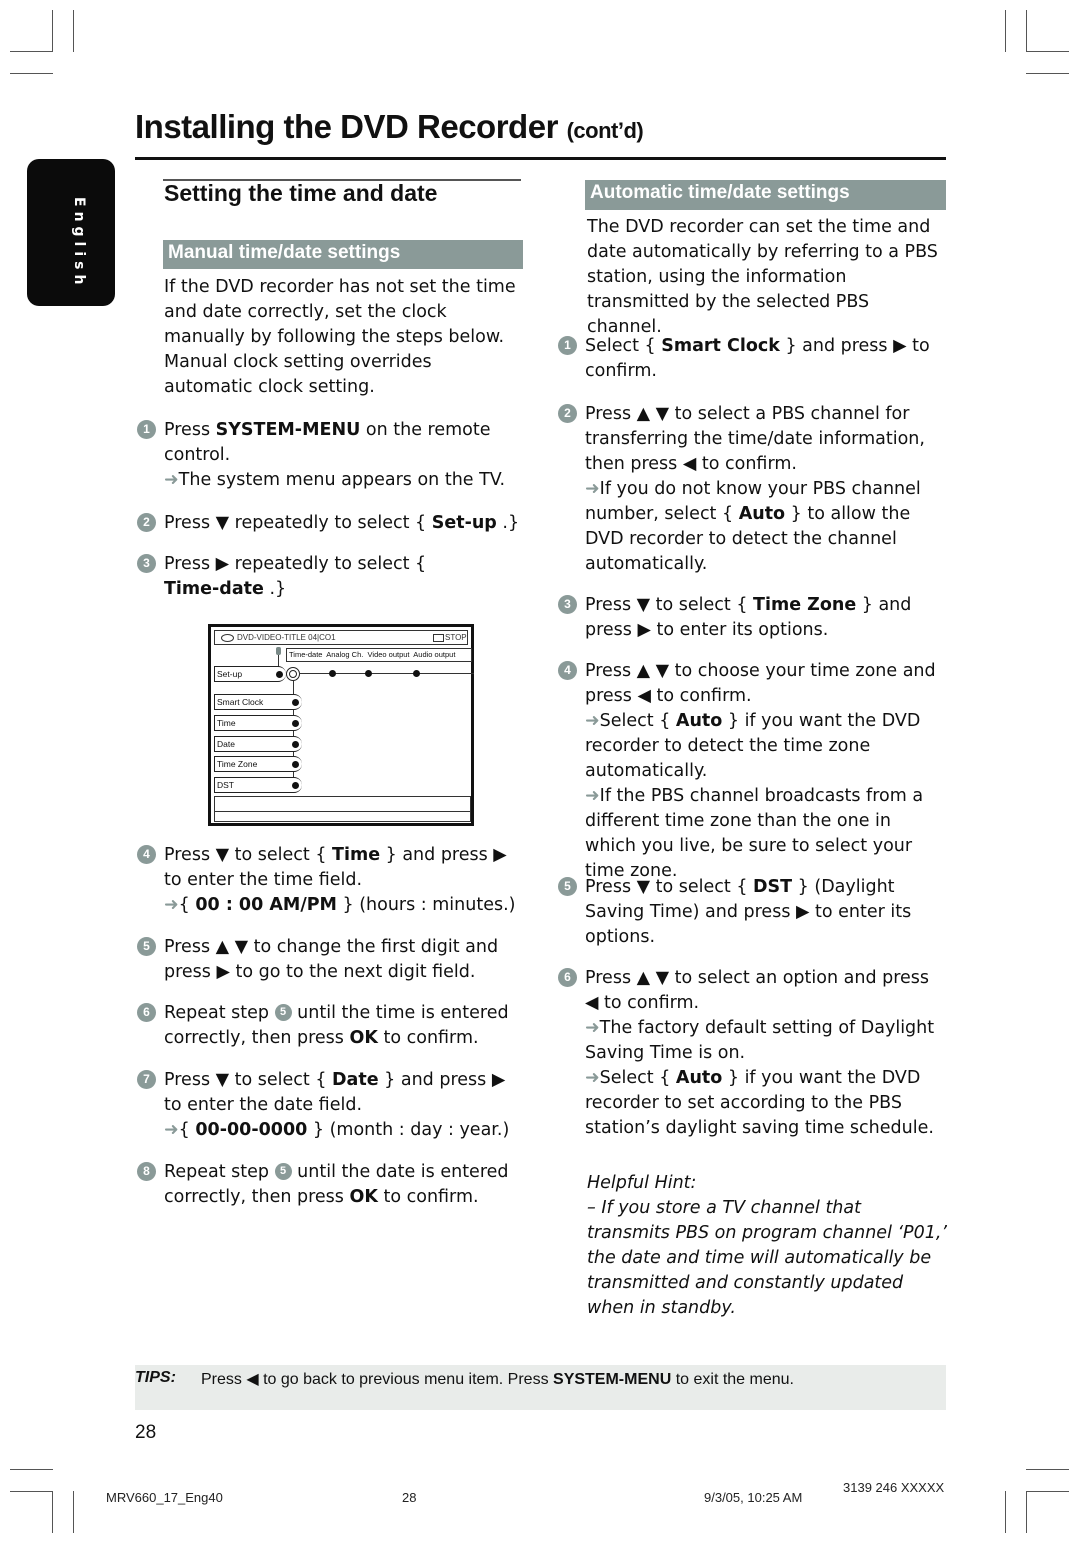 The width and height of the screenshot is (1080, 1544). What do you see at coordinates (227, 638) in the screenshot?
I see `disc-icon` at bounding box center [227, 638].